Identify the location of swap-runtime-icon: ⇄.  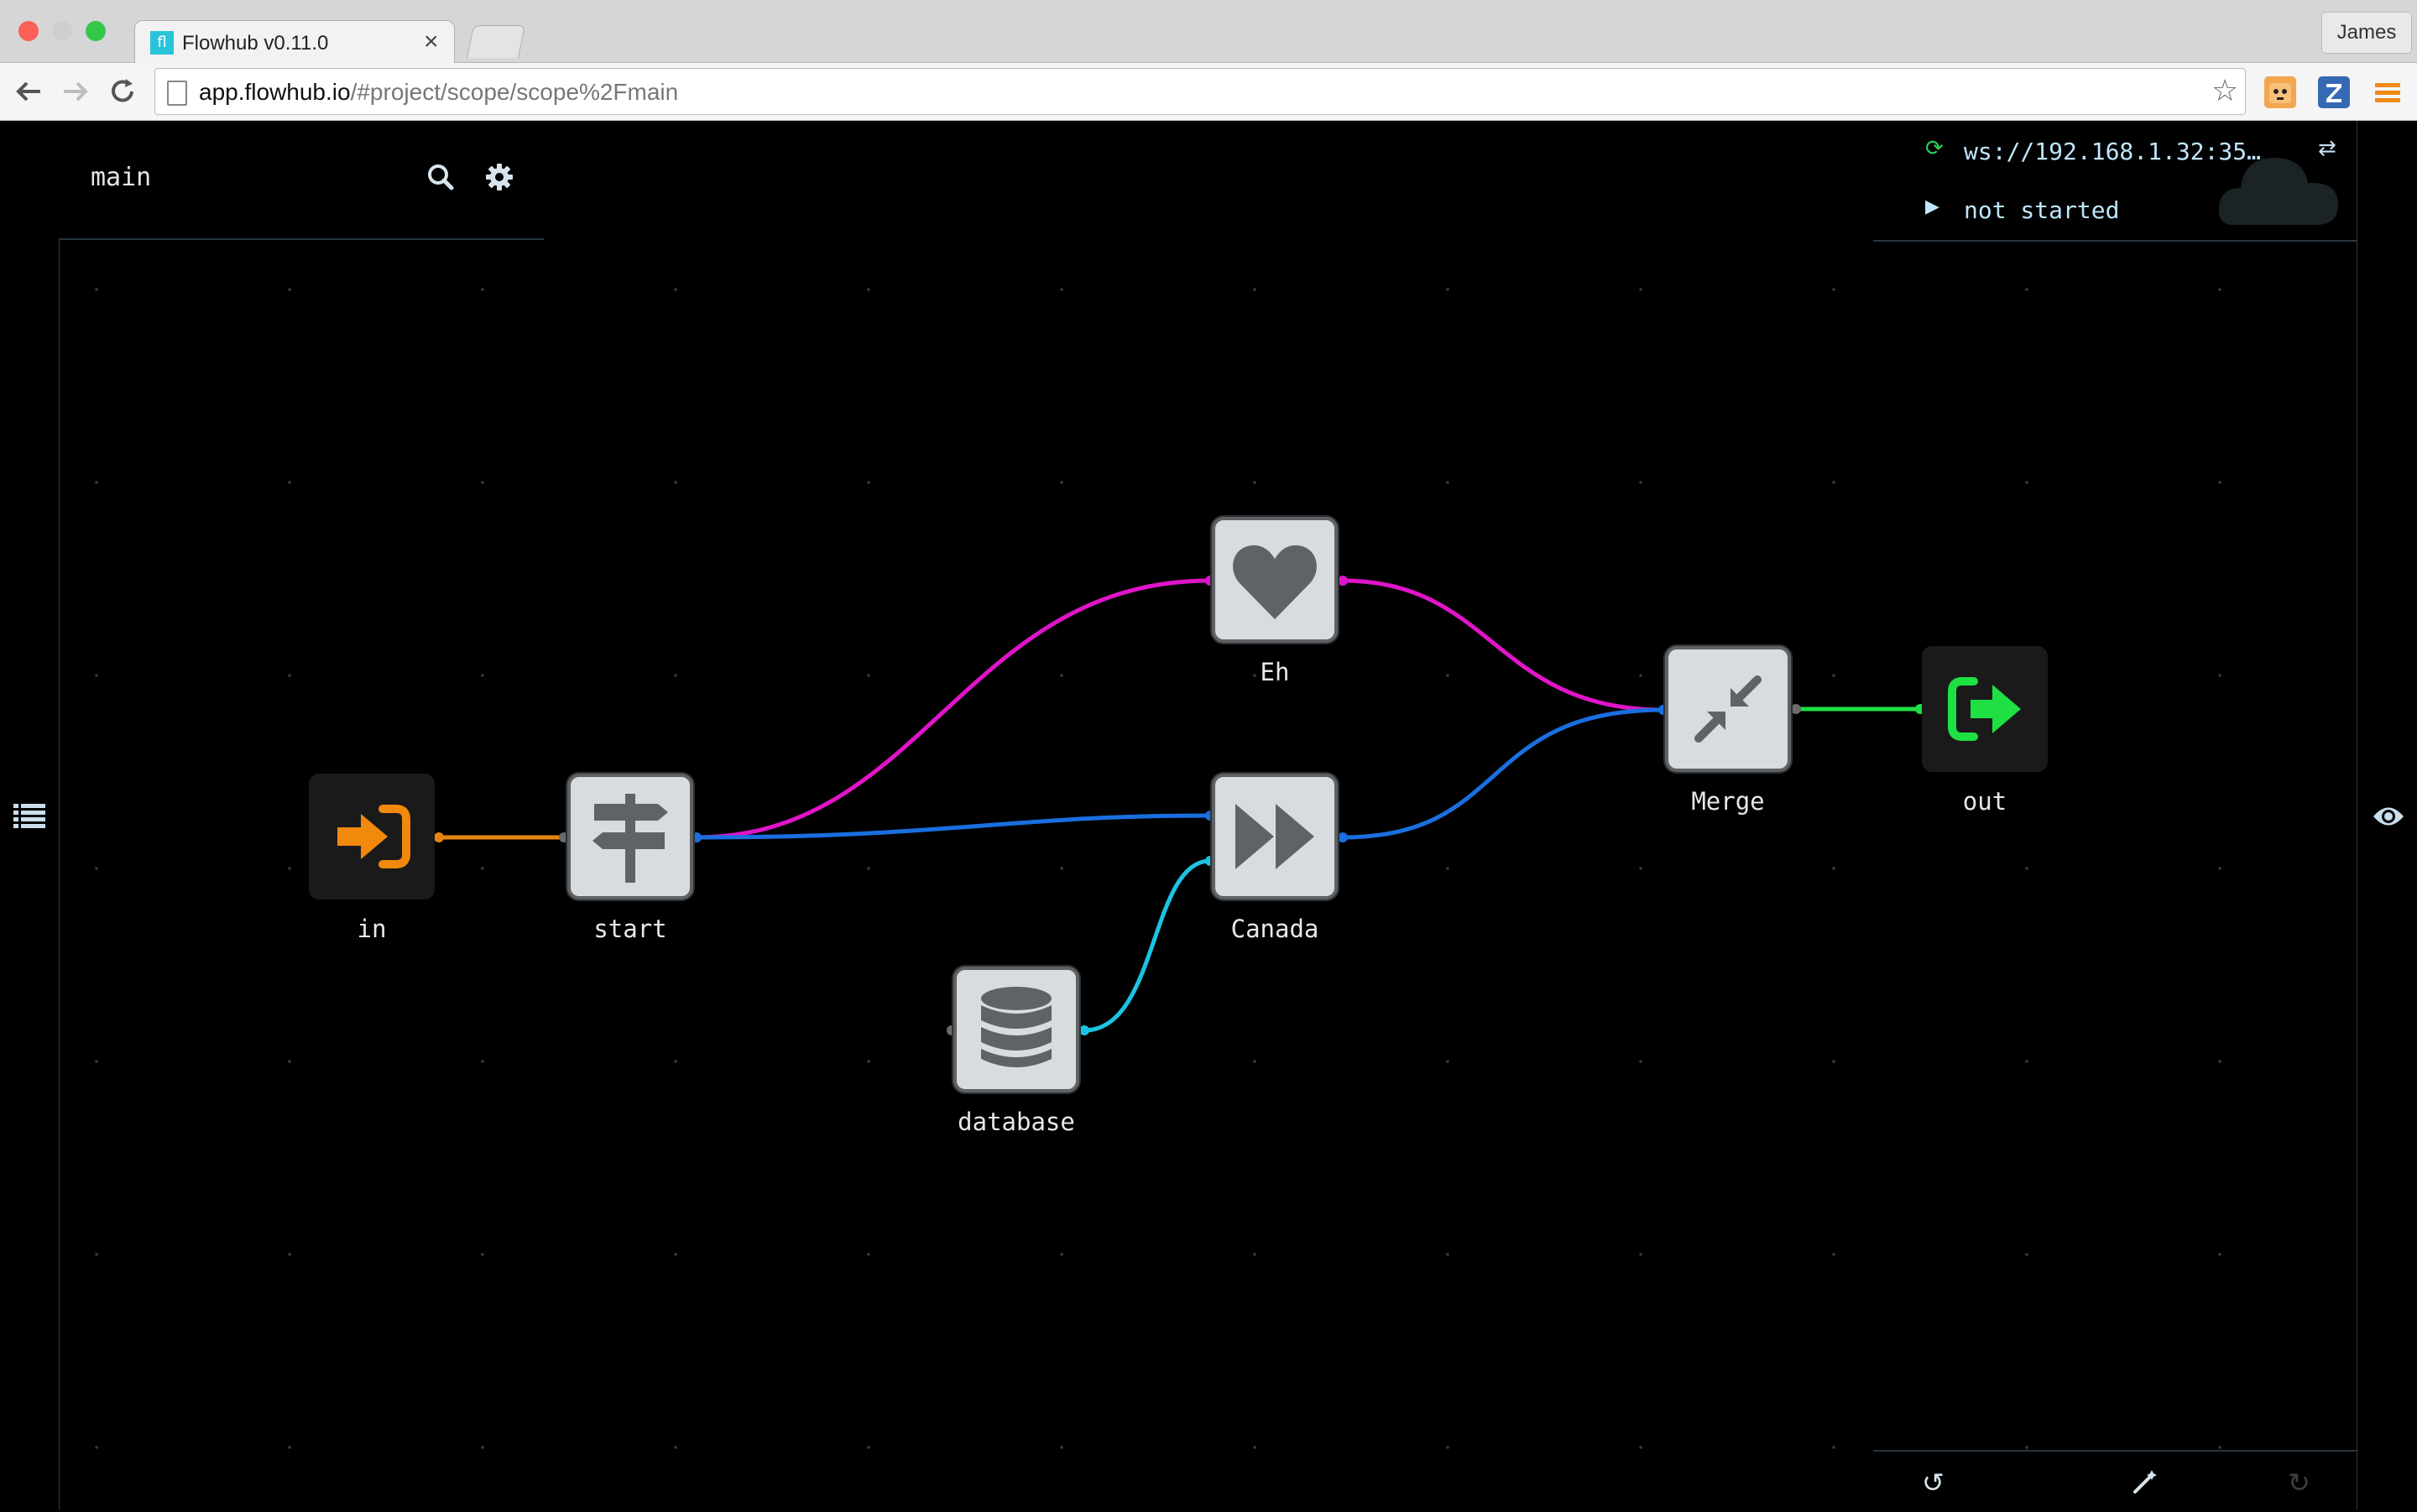
(2327, 148).